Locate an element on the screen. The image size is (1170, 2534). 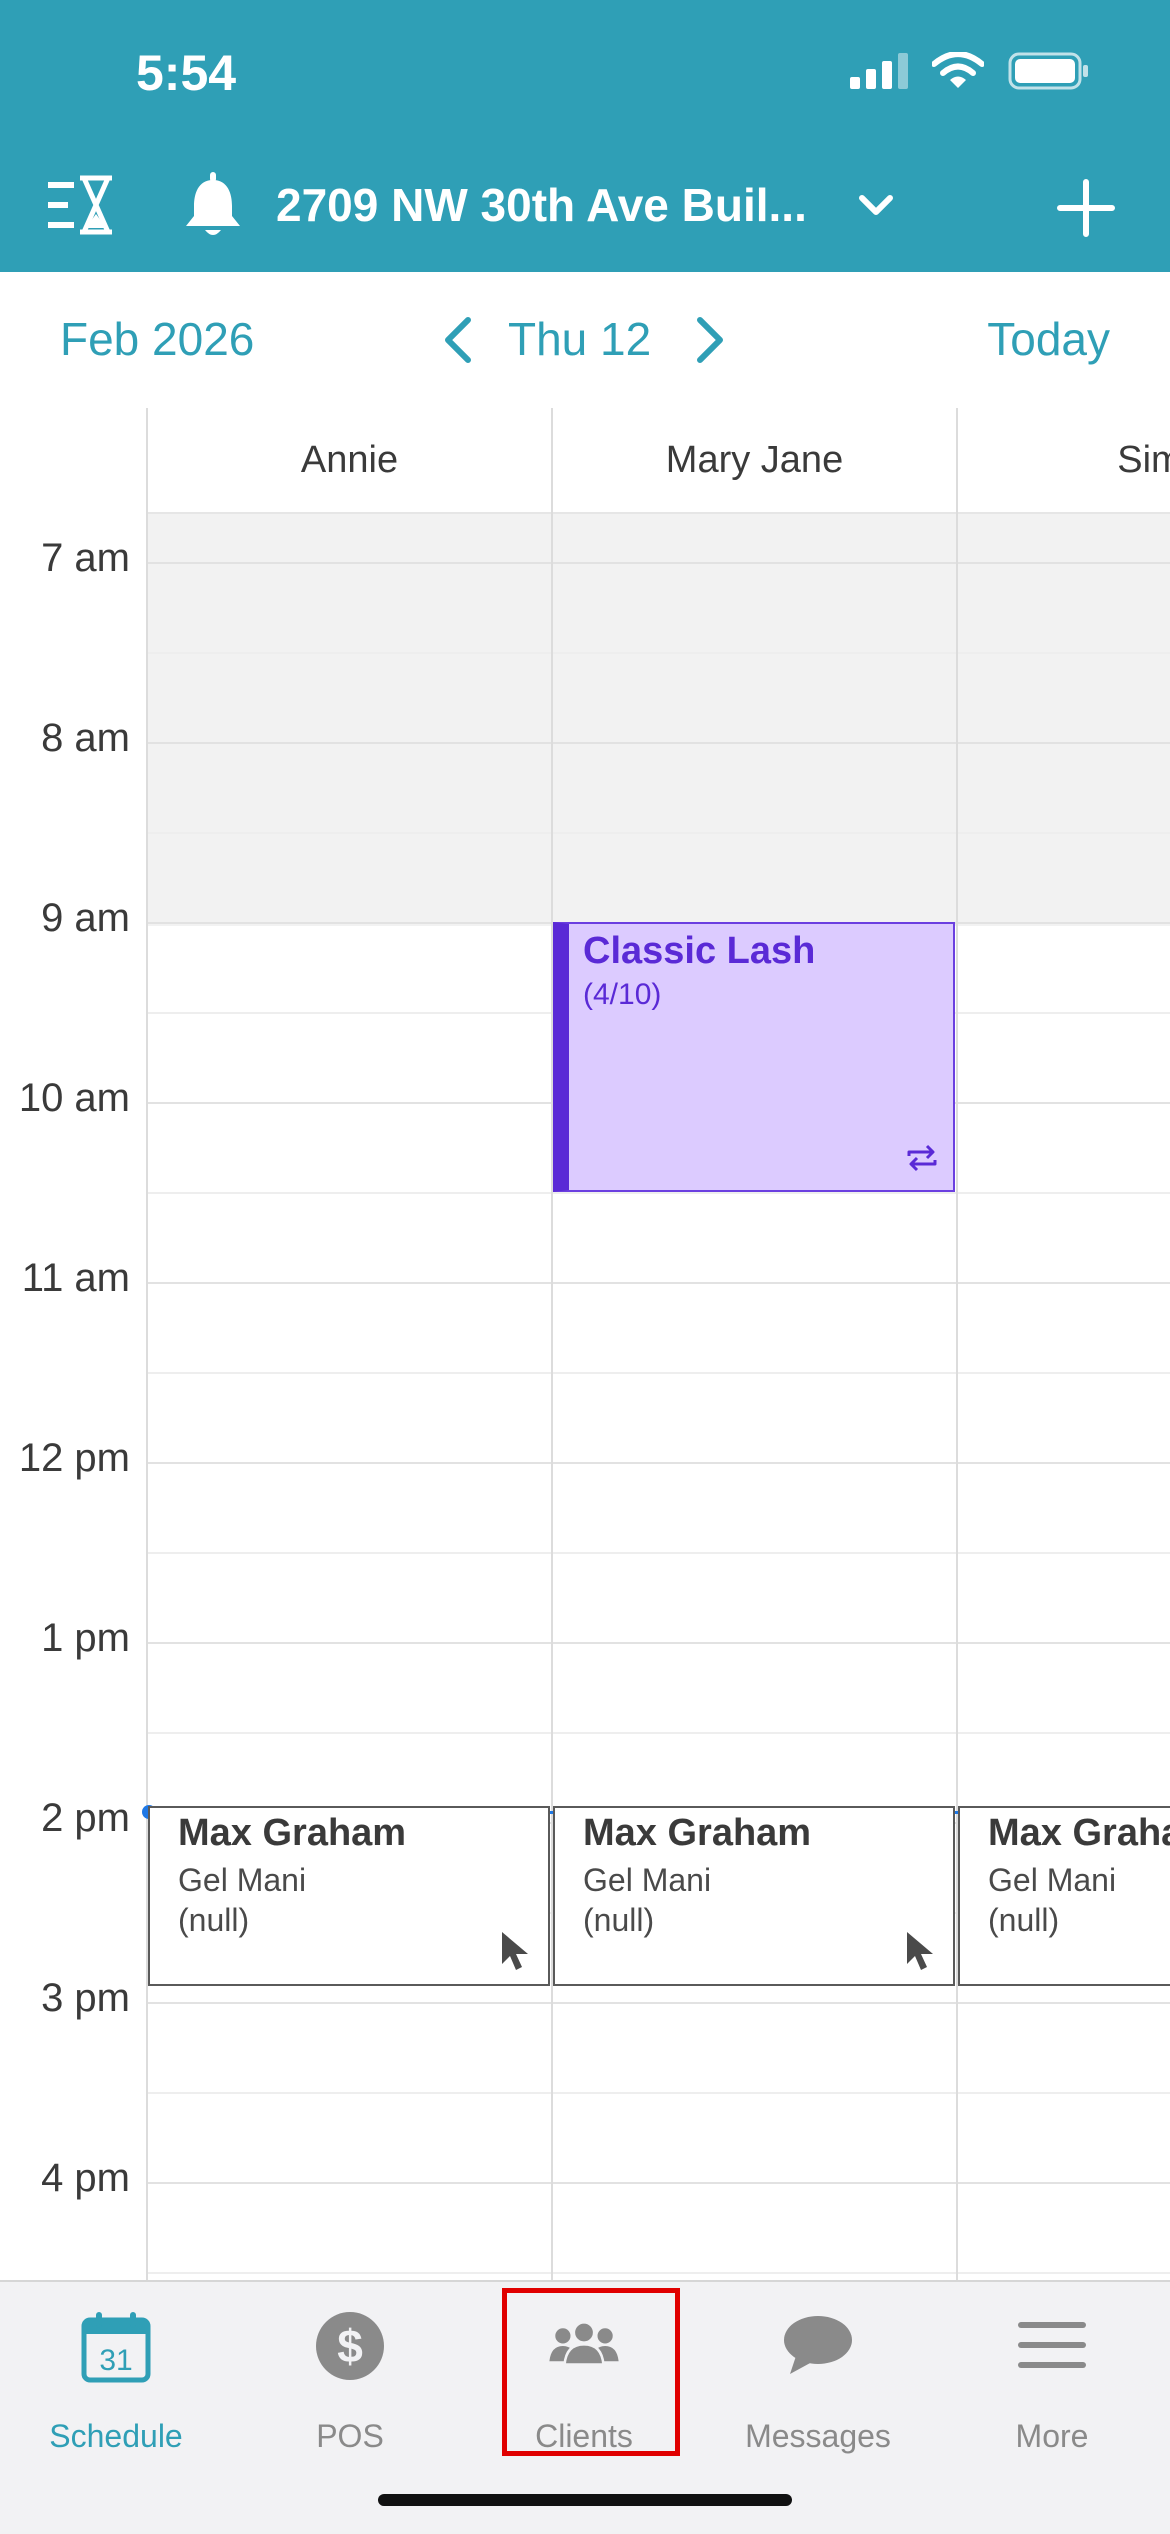
calendar-icon-number: 31 is located at coordinates (115, 2360).